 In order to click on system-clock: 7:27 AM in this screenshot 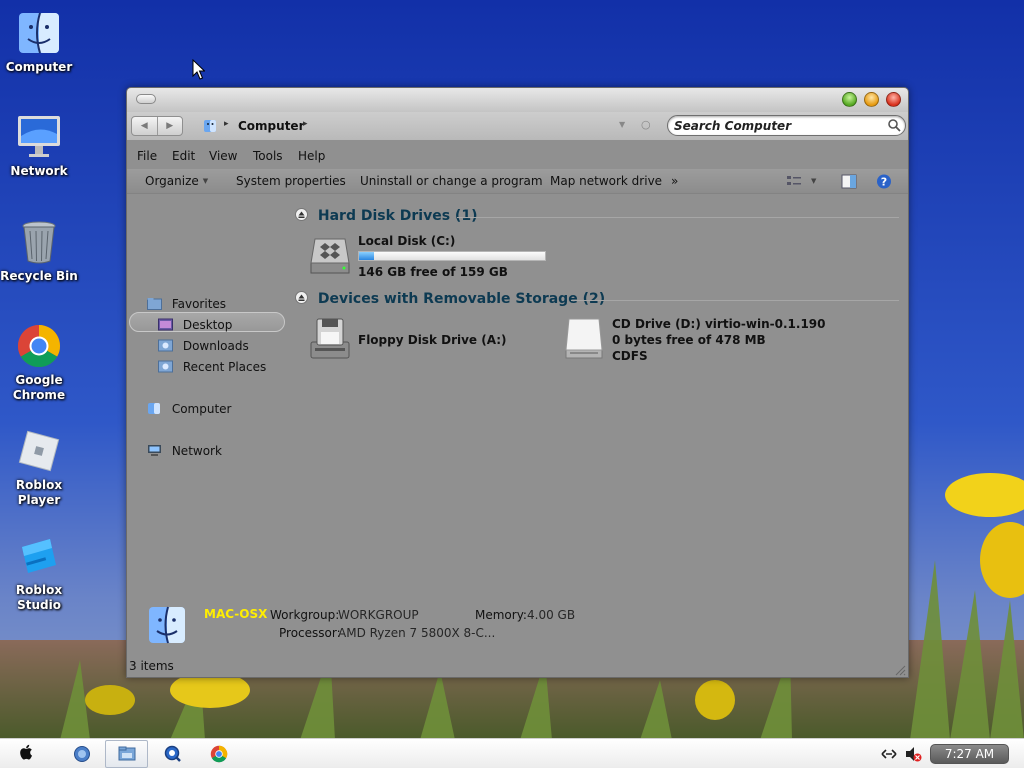, I will do `click(969, 754)`.